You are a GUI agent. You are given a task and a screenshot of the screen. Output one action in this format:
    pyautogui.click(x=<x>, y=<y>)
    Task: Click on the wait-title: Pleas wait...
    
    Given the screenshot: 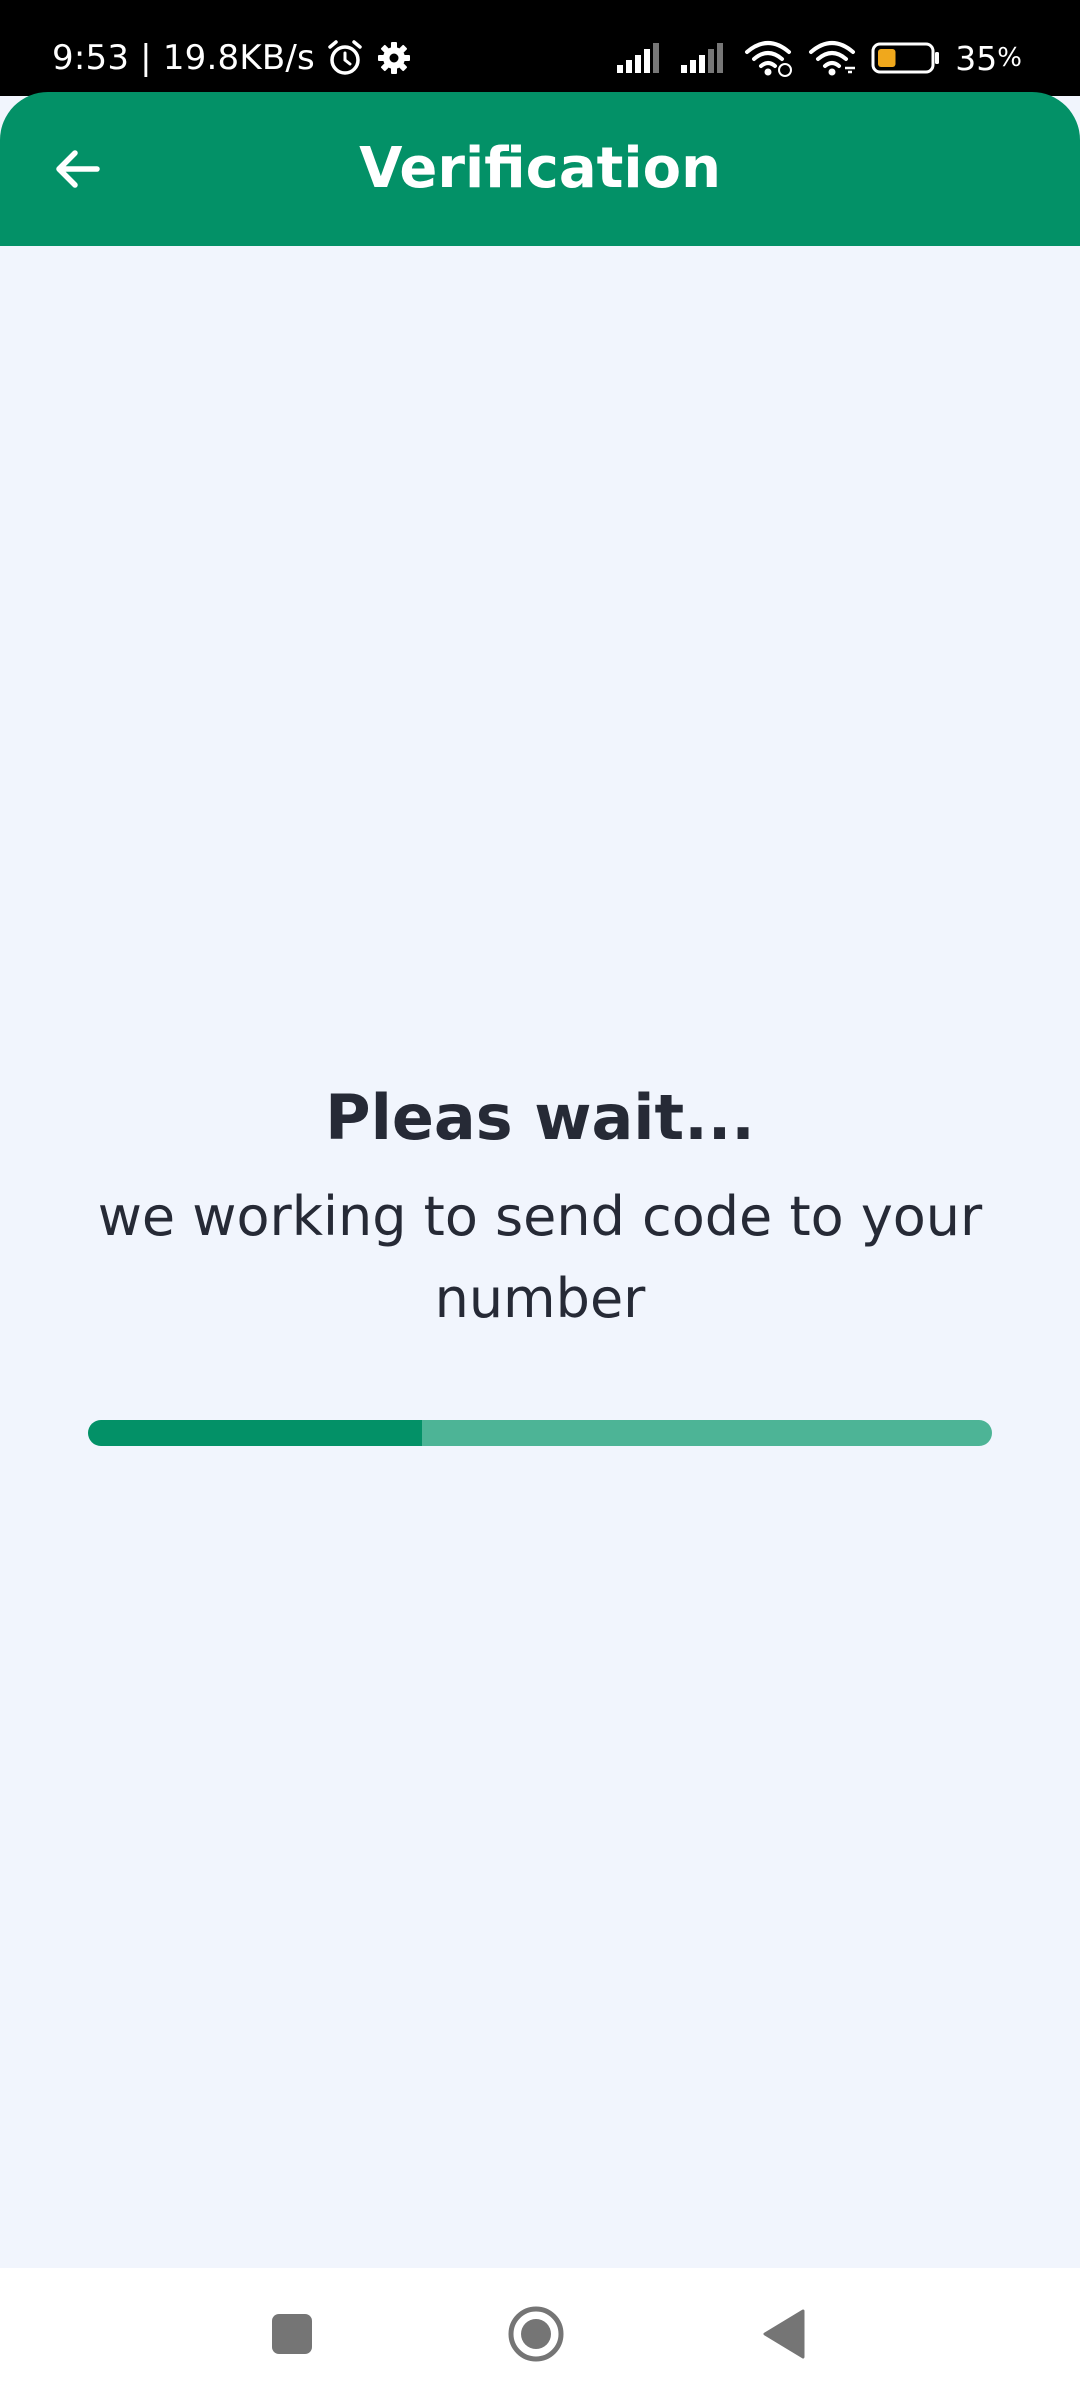 What is the action you would take?
    pyautogui.click(x=540, y=1117)
    